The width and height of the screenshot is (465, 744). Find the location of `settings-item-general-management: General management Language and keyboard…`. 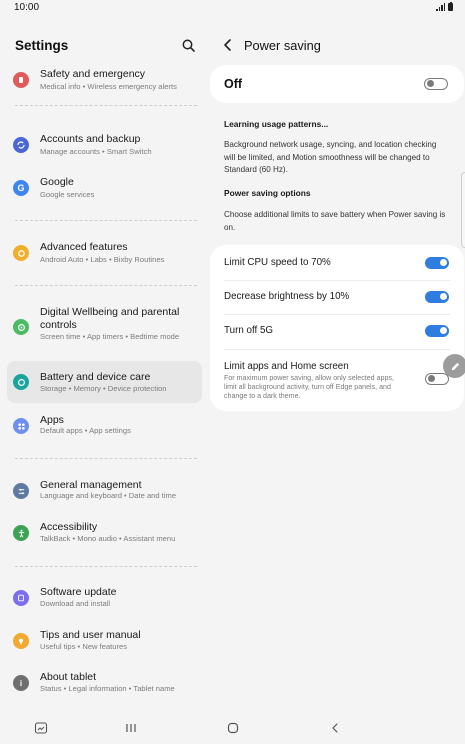

settings-item-general-management: General management Language and keyboard… is located at coordinates (104, 498).